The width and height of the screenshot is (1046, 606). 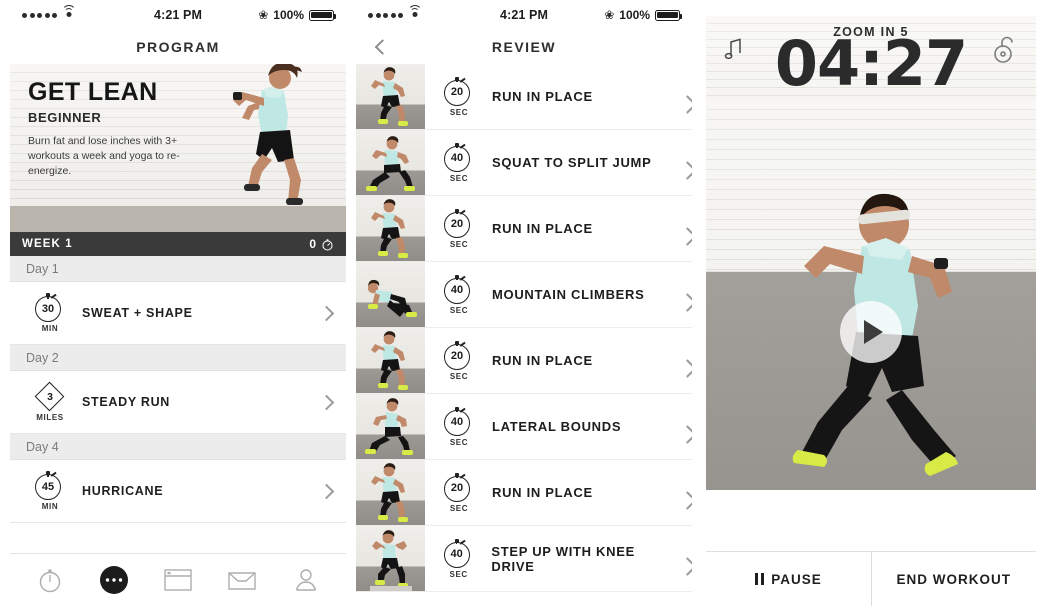 What do you see at coordinates (126, 402) in the screenshot?
I see `workout-label: STEADY RUN` at bounding box center [126, 402].